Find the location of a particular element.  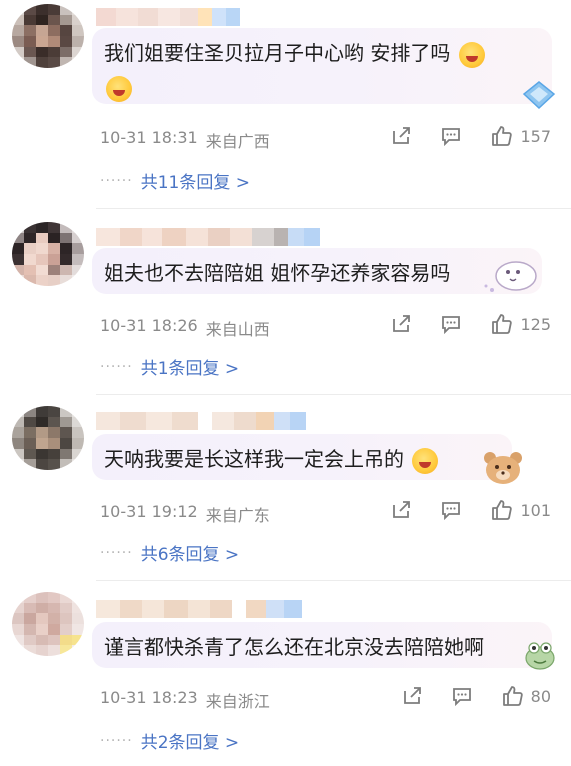

like-count: 80 is located at coordinates (540, 696).